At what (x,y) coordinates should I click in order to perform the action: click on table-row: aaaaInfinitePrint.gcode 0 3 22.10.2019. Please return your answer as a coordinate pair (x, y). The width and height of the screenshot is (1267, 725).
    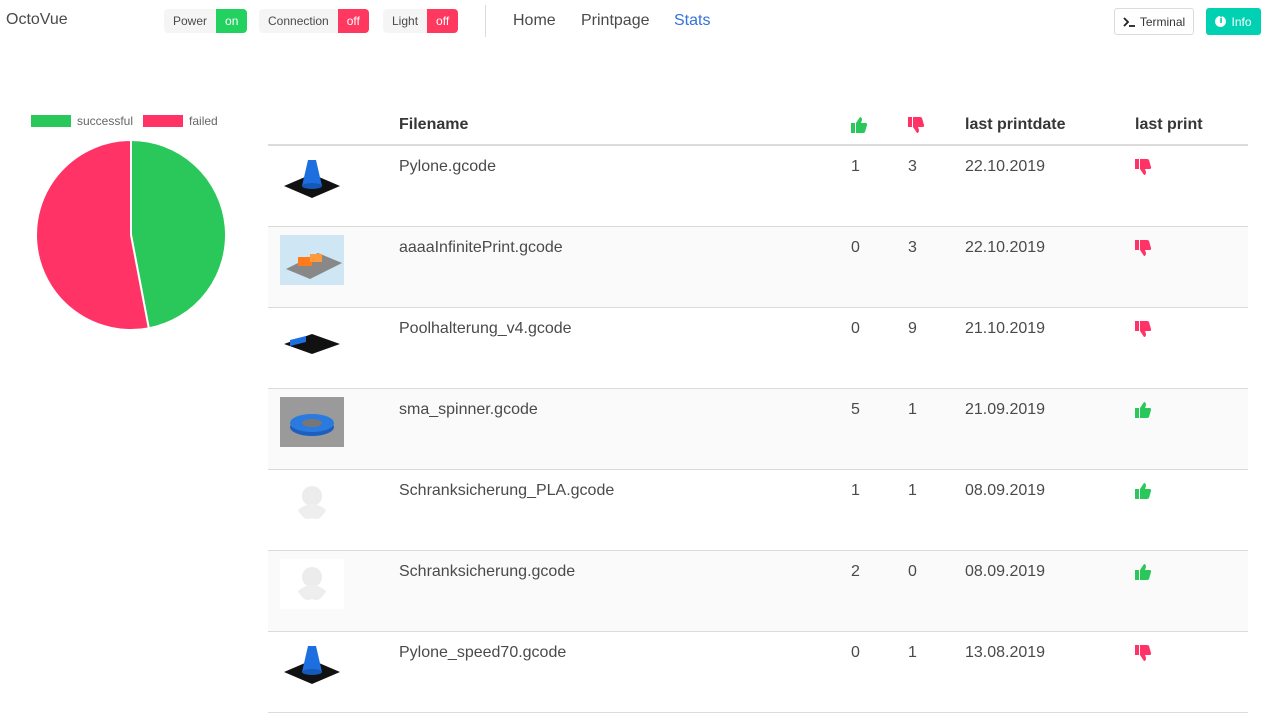
    Looking at the image, I should click on (758, 267).